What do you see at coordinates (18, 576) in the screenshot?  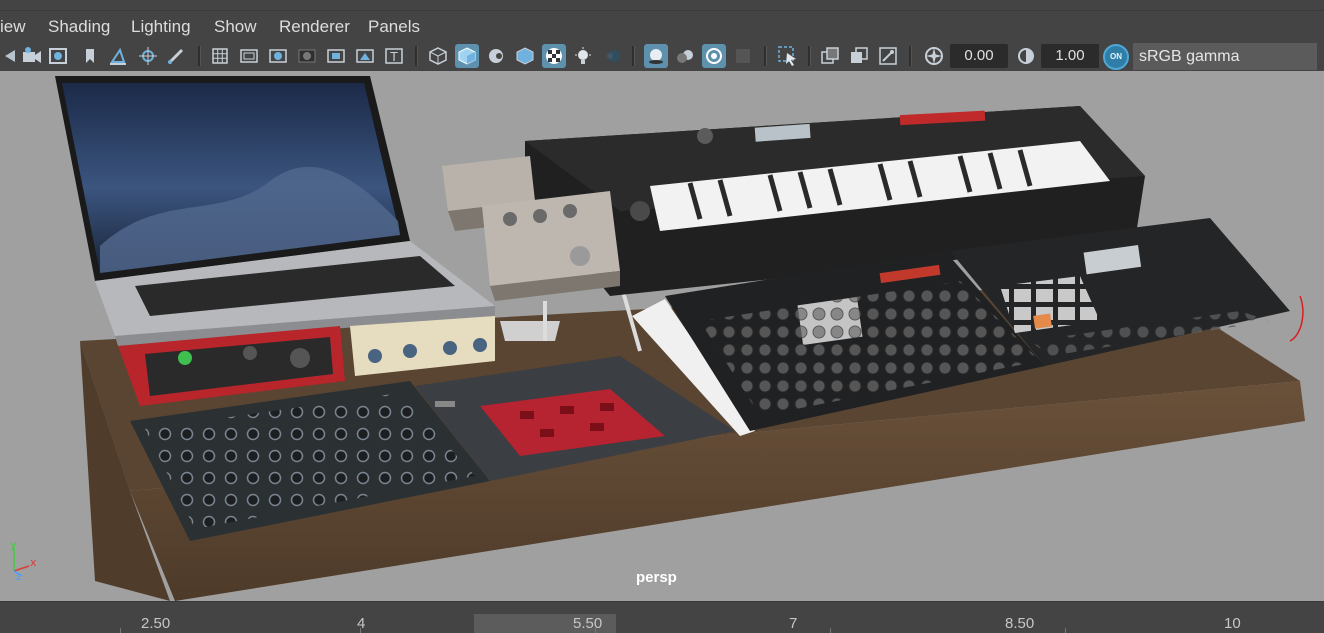 I see `axis-z-label: z` at bounding box center [18, 576].